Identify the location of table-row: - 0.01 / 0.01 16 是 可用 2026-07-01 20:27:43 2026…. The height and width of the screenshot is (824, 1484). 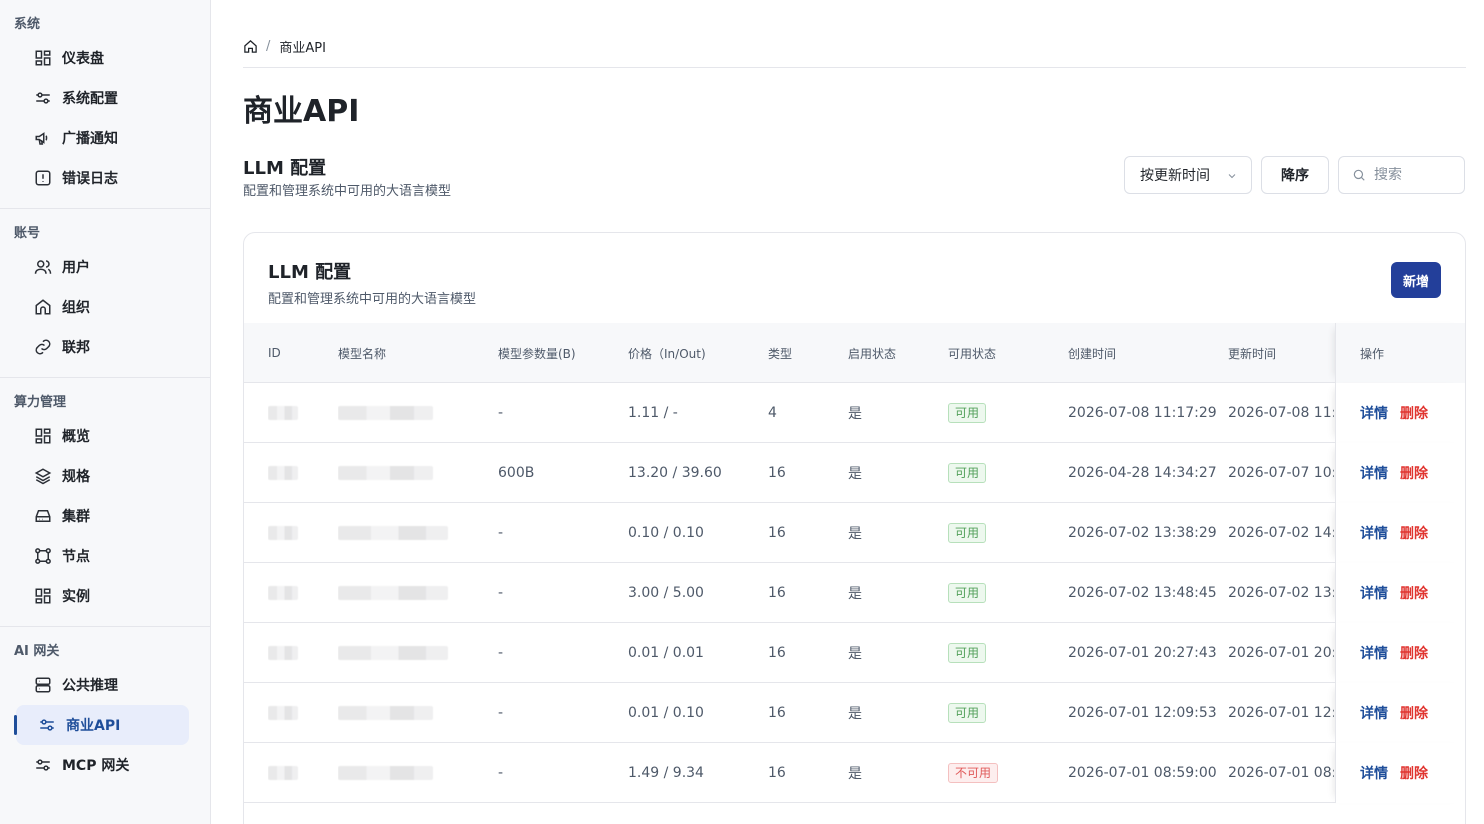
(854, 653).